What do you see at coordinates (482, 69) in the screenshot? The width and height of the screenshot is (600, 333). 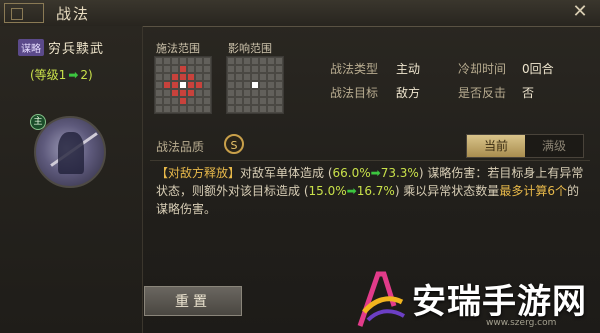 I see `cooldown-key: 冷却时间` at bounding box center [482, 69].